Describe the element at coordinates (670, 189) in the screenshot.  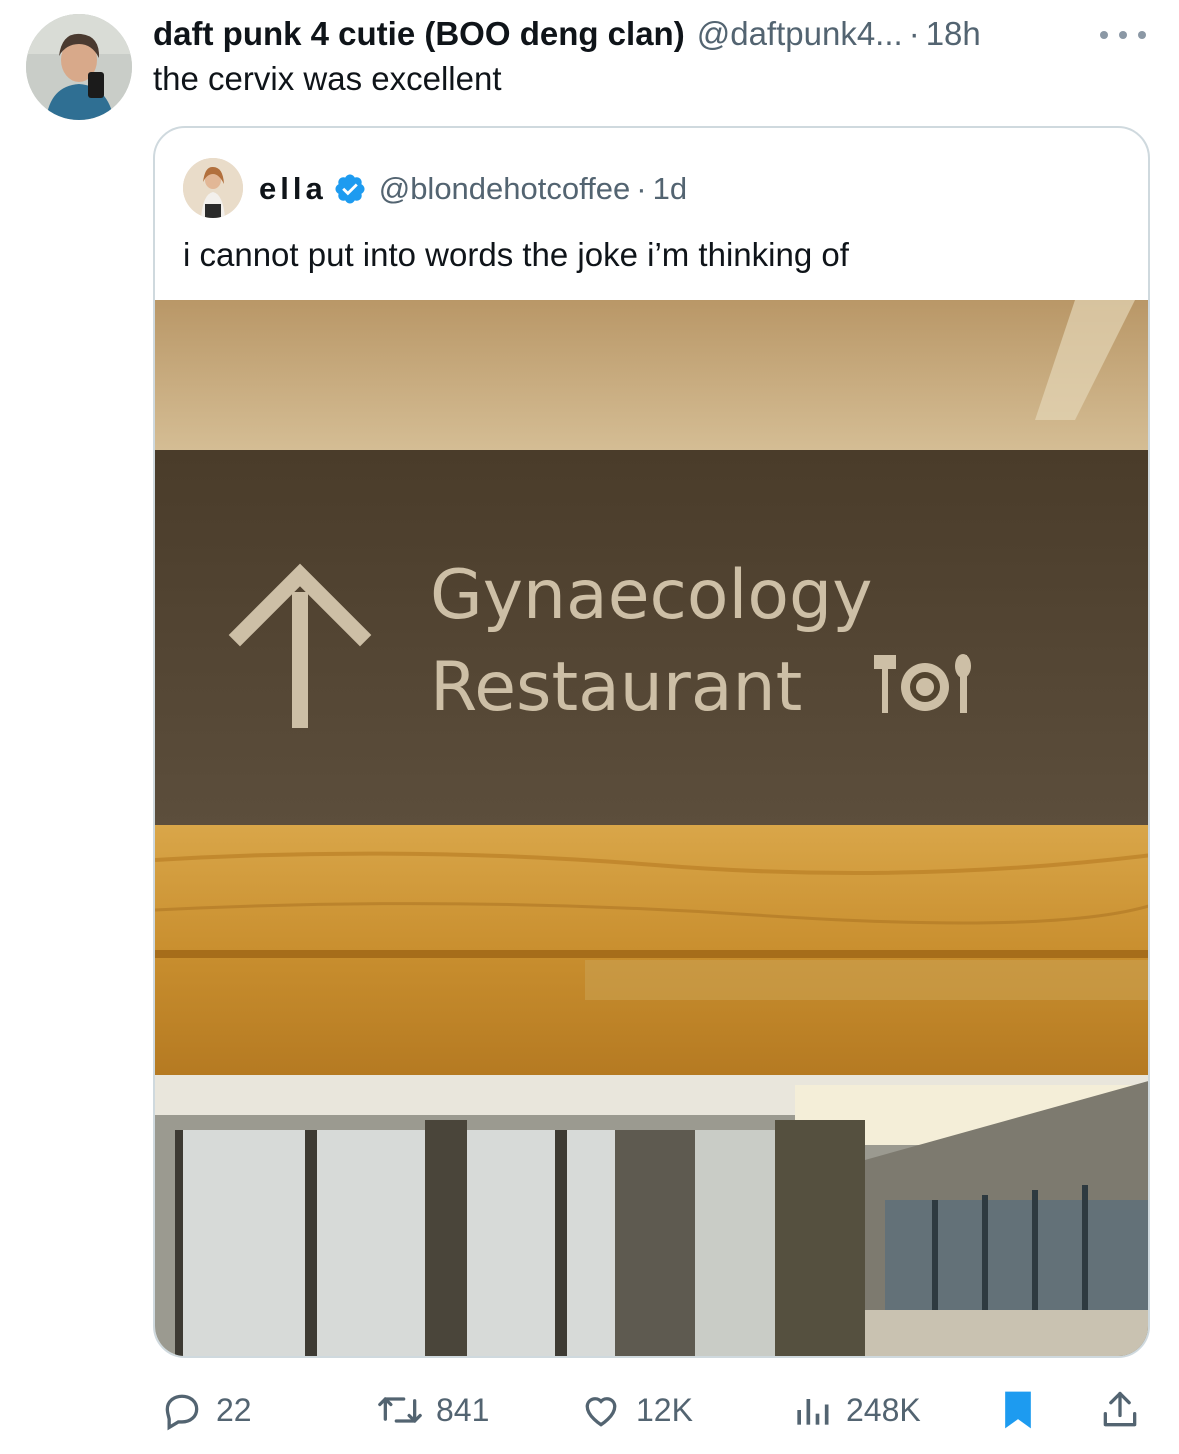
I see `quoted-time: 1d` at that location.